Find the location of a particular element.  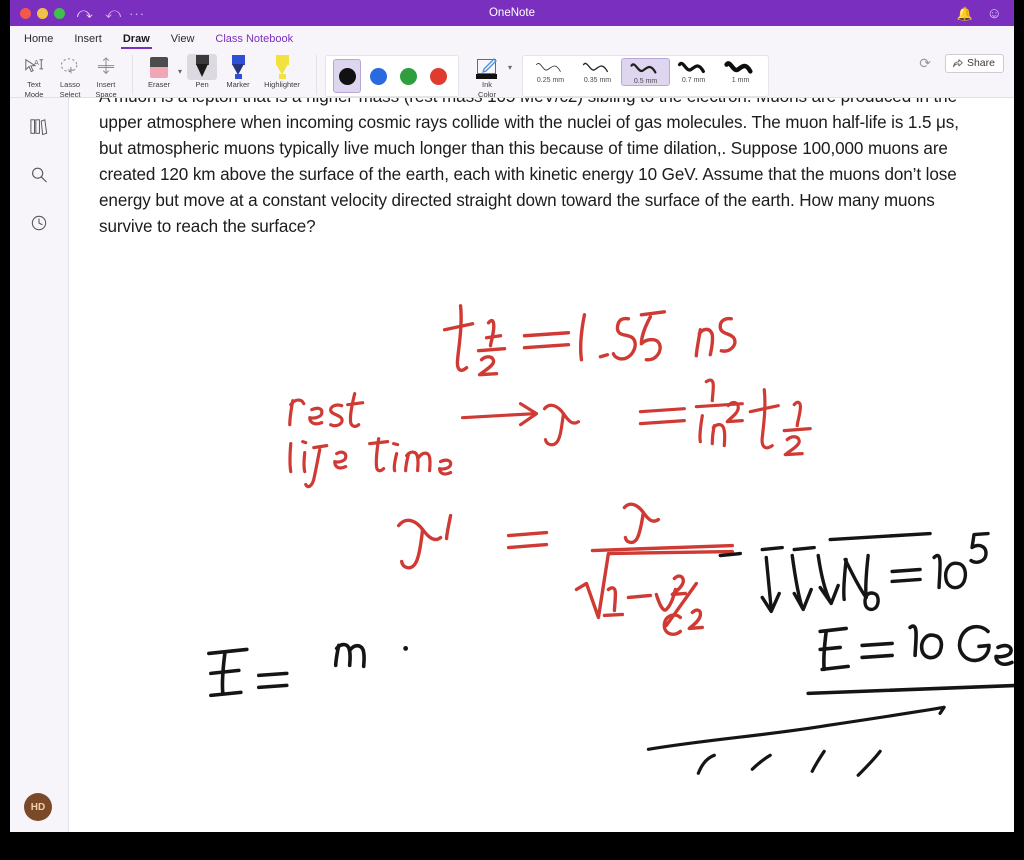

halflife-equation-ink is located at coordinates (589, 340).